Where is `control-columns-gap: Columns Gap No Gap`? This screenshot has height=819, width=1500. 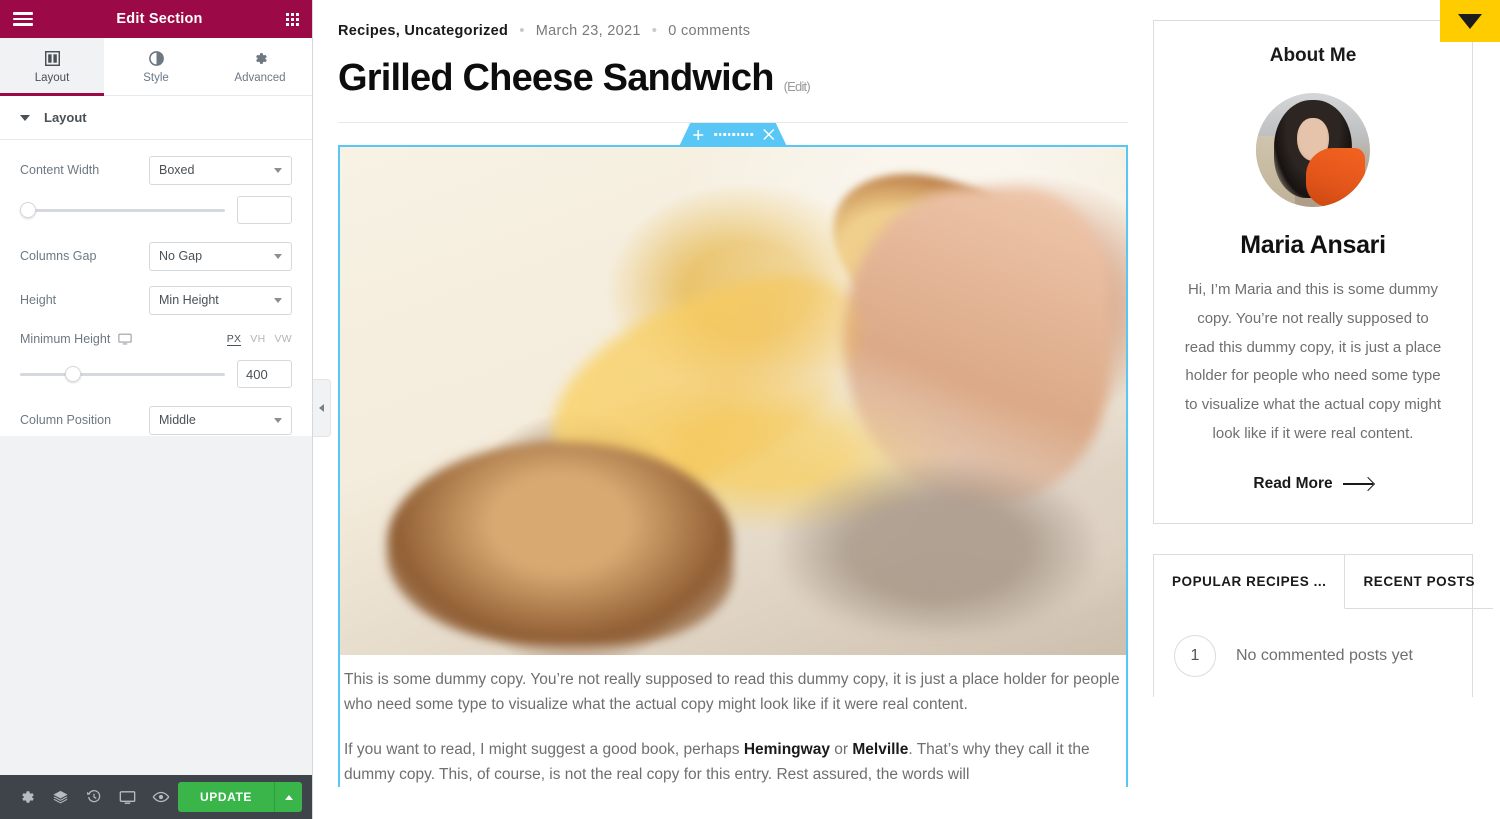
control-columns-gap: Columns Gap No Gap is located at coordinates (156, 256).